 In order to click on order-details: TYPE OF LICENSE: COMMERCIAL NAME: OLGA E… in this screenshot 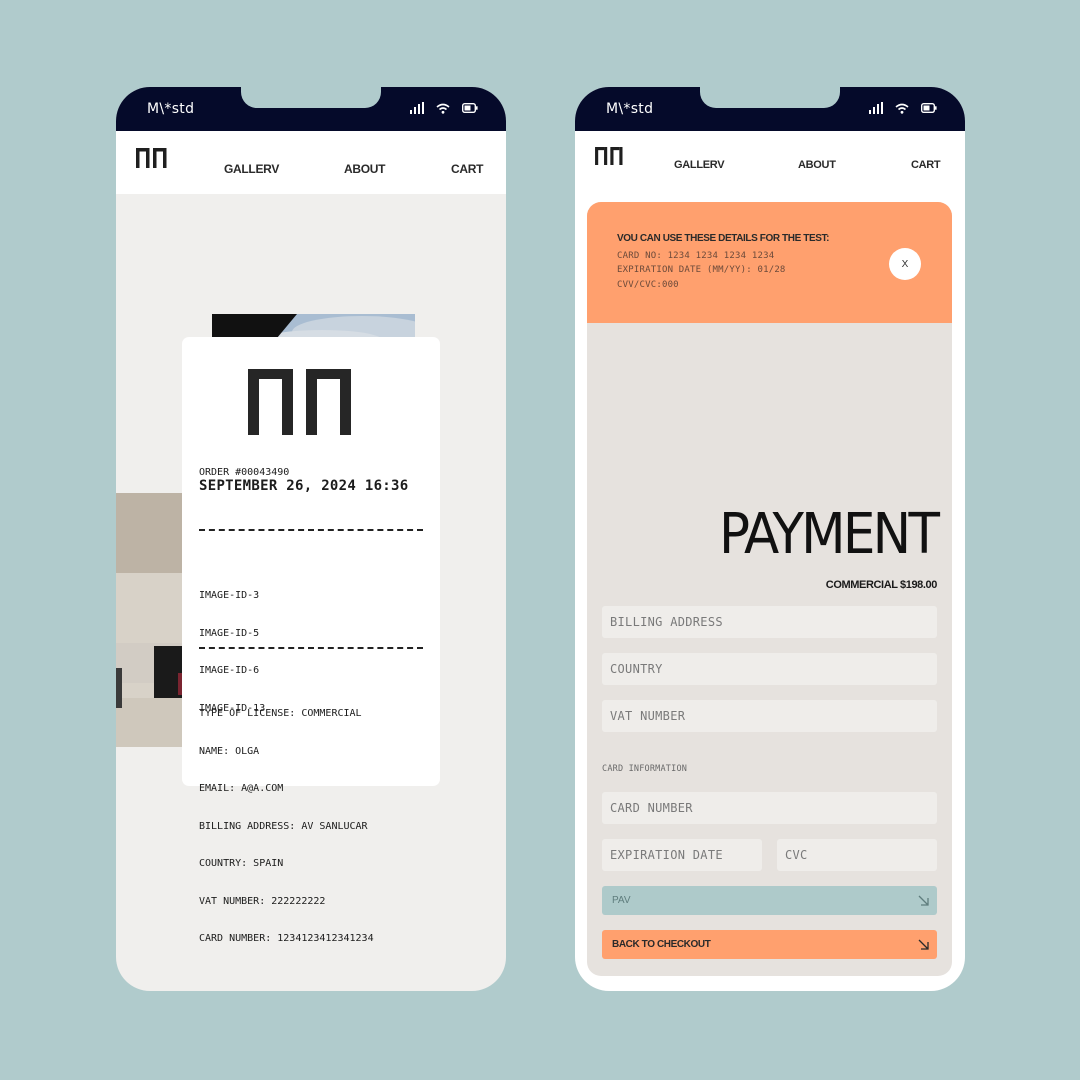, I will do `click(286, 827)`.